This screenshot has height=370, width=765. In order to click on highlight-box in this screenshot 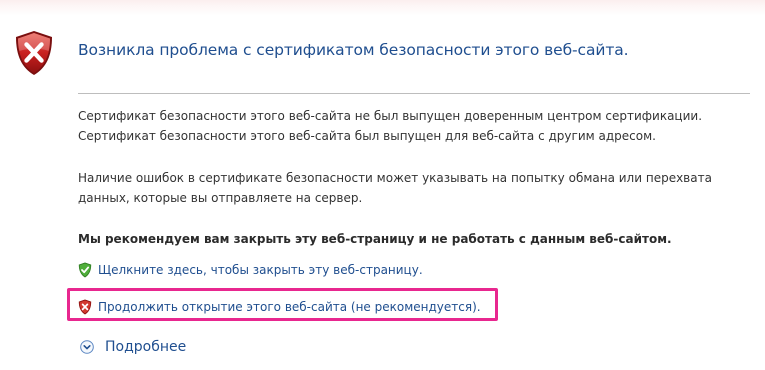, I will do `click(282, 304)`.